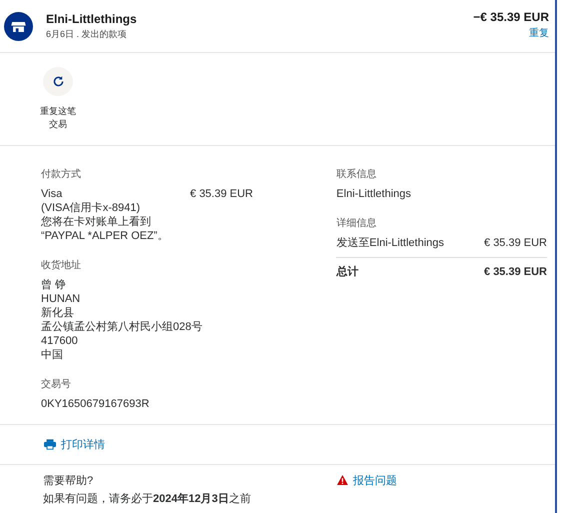  Describe the element at coordinates (122, 327) in the screenshot. I see `address-line: 孟公镇孟公村第八村民小组028号` at that location.